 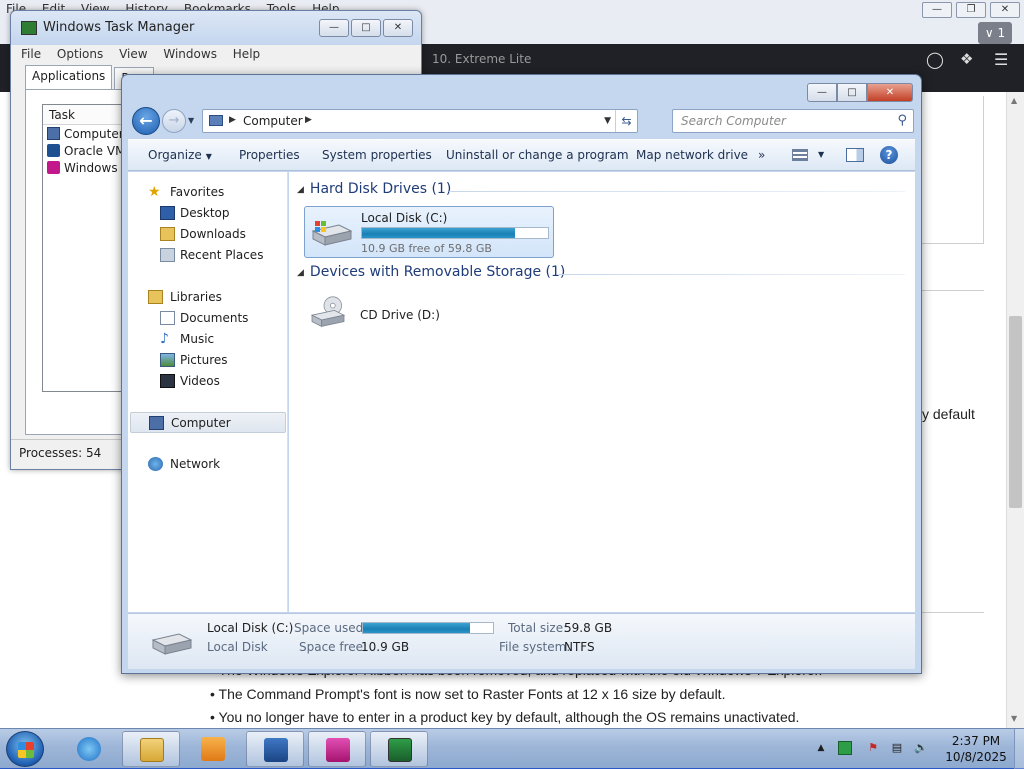 I want to click on music-icon: ♪, so click(x=164, y=339).